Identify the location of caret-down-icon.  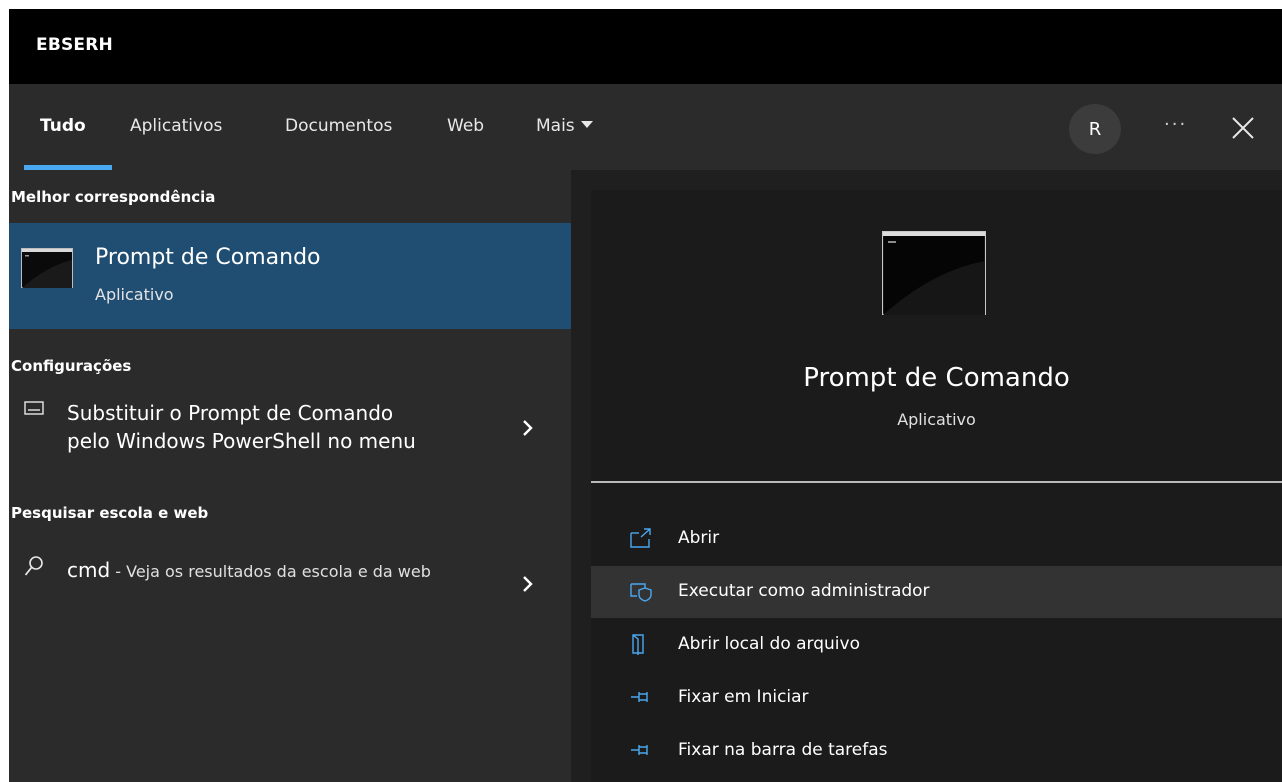
(586, 124).